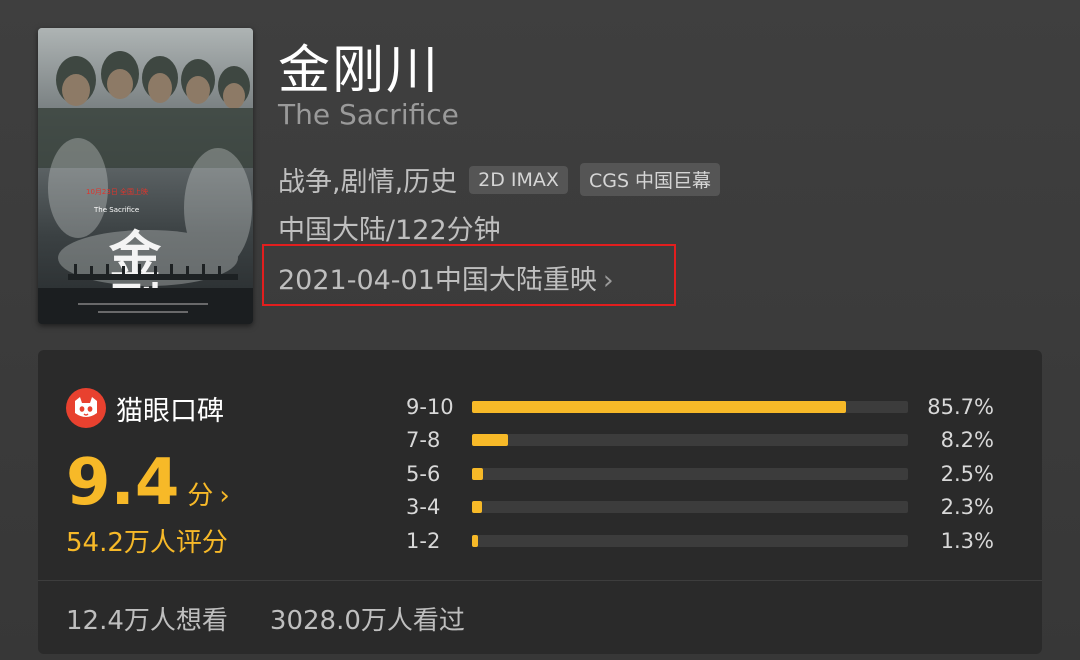  I want to click on distribution-percent: 8.2%, so click(967, 440).